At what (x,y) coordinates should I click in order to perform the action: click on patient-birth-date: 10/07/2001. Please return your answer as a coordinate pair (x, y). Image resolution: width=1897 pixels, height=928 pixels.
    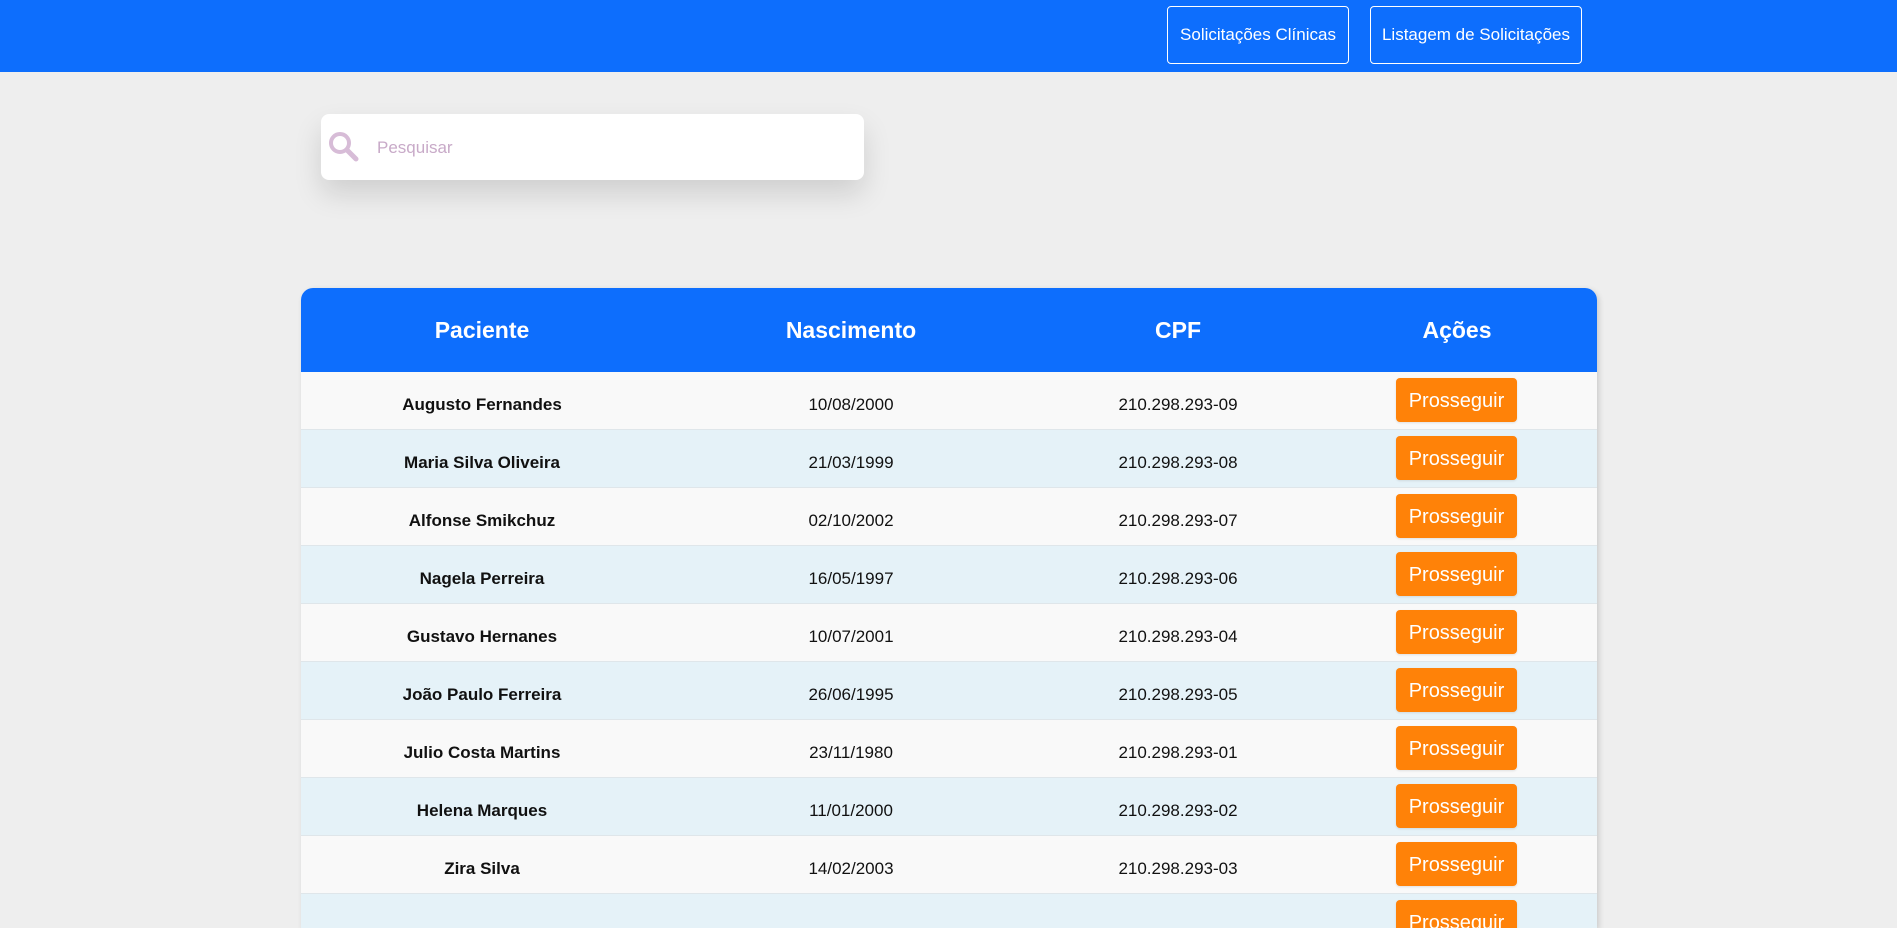
    Looking at the image, I should click on (851, 636).